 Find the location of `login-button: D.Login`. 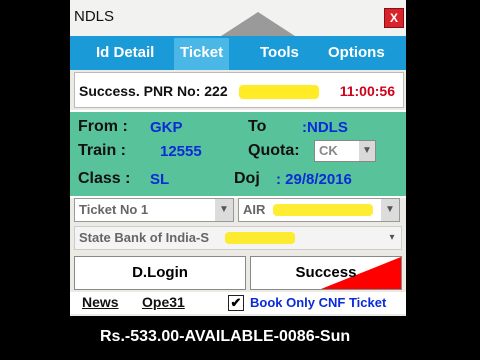

login-button: D.Login is located at coordinates (160, 273).